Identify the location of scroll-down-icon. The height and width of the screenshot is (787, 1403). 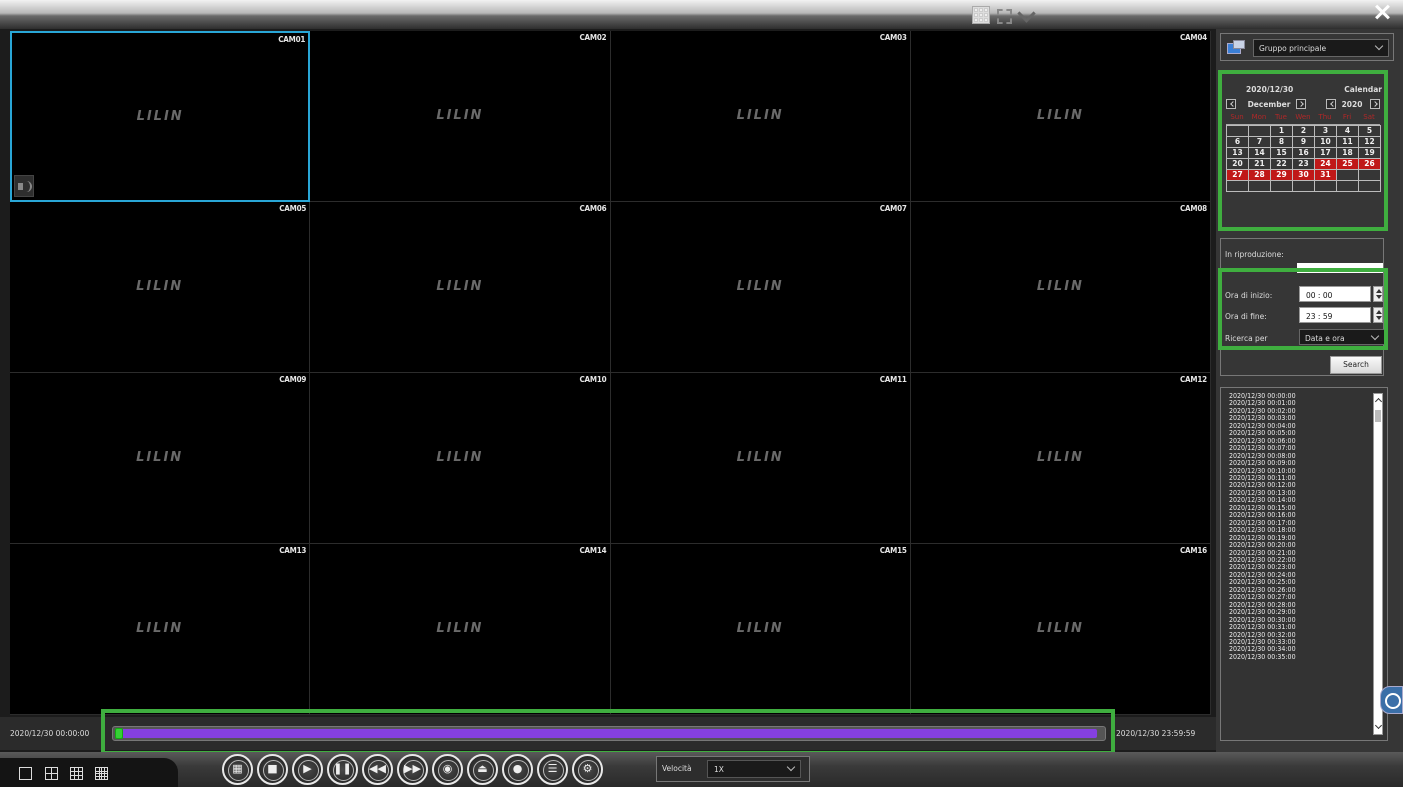
(1378, 725).